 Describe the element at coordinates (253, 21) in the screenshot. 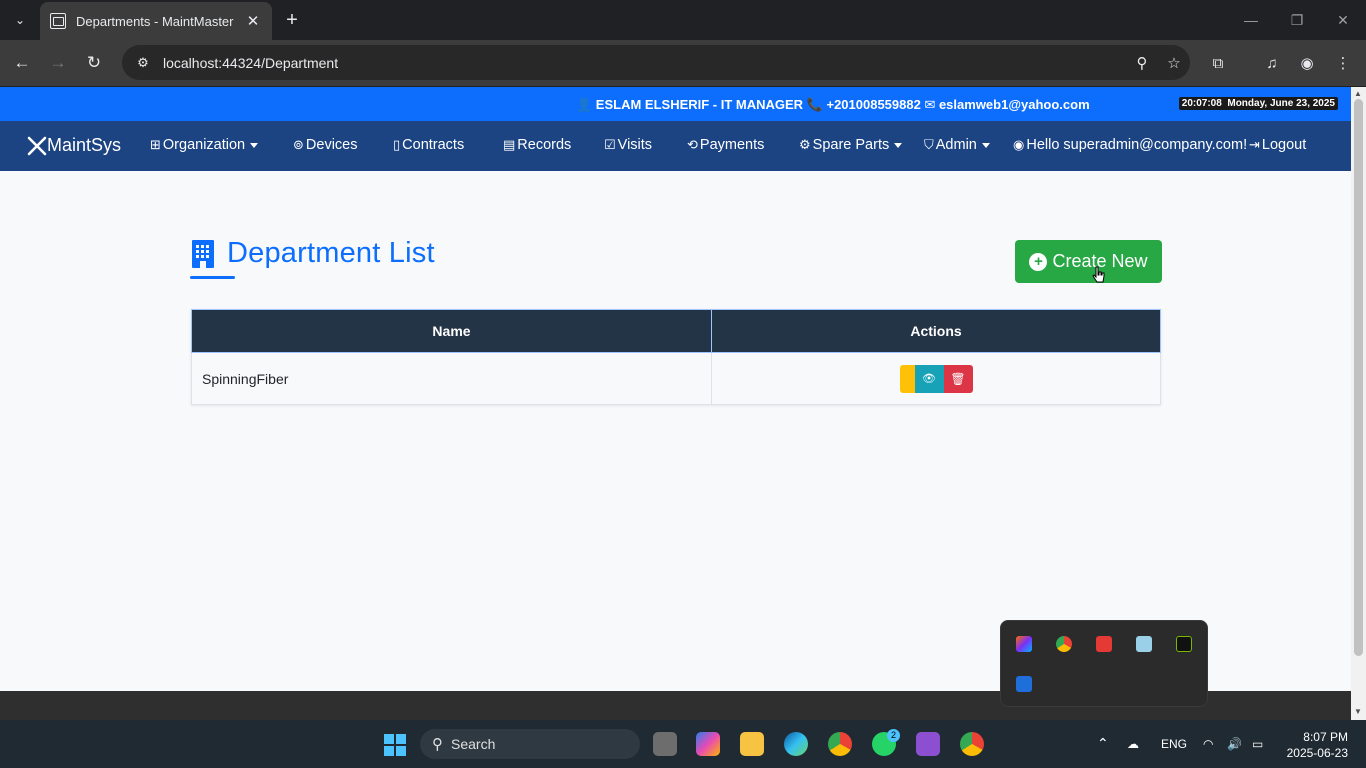

I see `tab-close-icon: ✕` at that location.